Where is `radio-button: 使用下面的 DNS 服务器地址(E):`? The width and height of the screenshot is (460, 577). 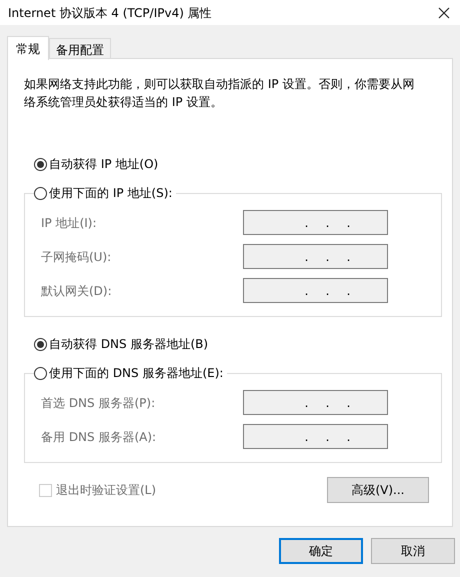 radio-button: 使用下面的 DNS 服务器地址(E): is located at coordinates (131, 373).